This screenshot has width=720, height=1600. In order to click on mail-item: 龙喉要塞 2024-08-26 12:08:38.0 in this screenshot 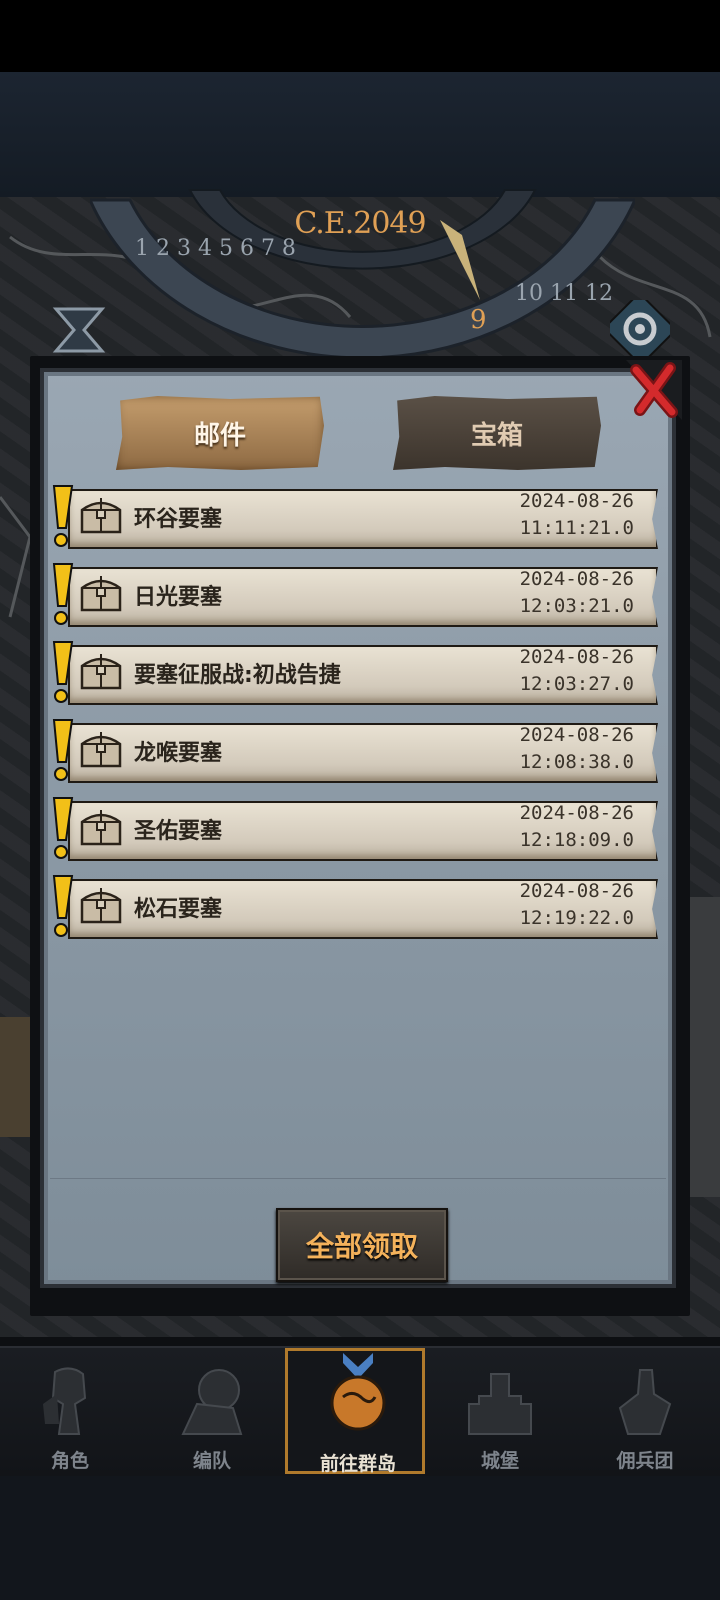, I will do `click(354, 754)`.